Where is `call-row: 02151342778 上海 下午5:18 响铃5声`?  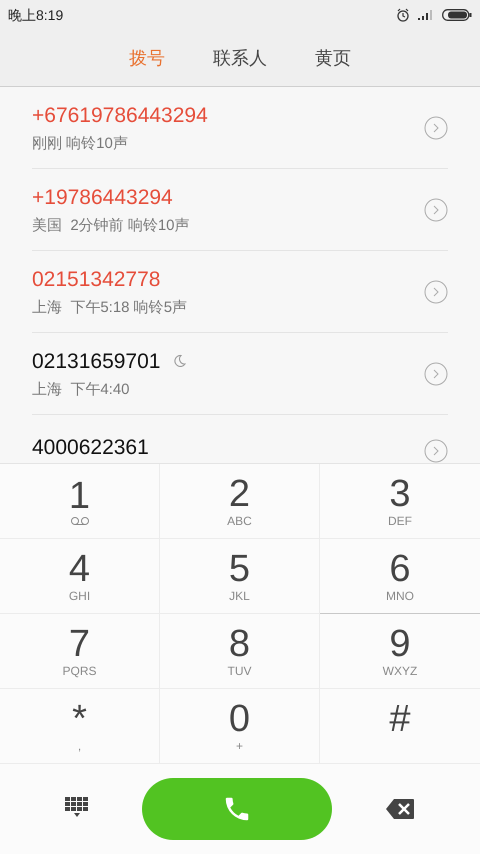
call-row: 02151342778 上海 下午5:18 响铃5声 is located at coordinates (240, 292).